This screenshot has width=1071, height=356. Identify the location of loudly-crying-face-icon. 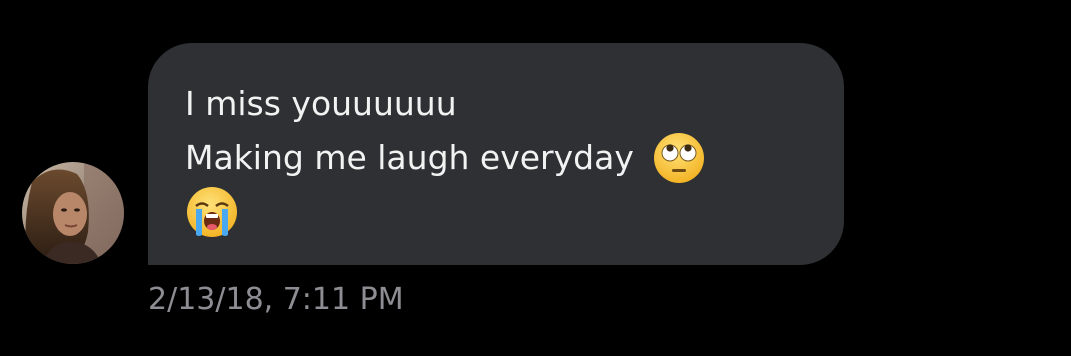
(212, 212).